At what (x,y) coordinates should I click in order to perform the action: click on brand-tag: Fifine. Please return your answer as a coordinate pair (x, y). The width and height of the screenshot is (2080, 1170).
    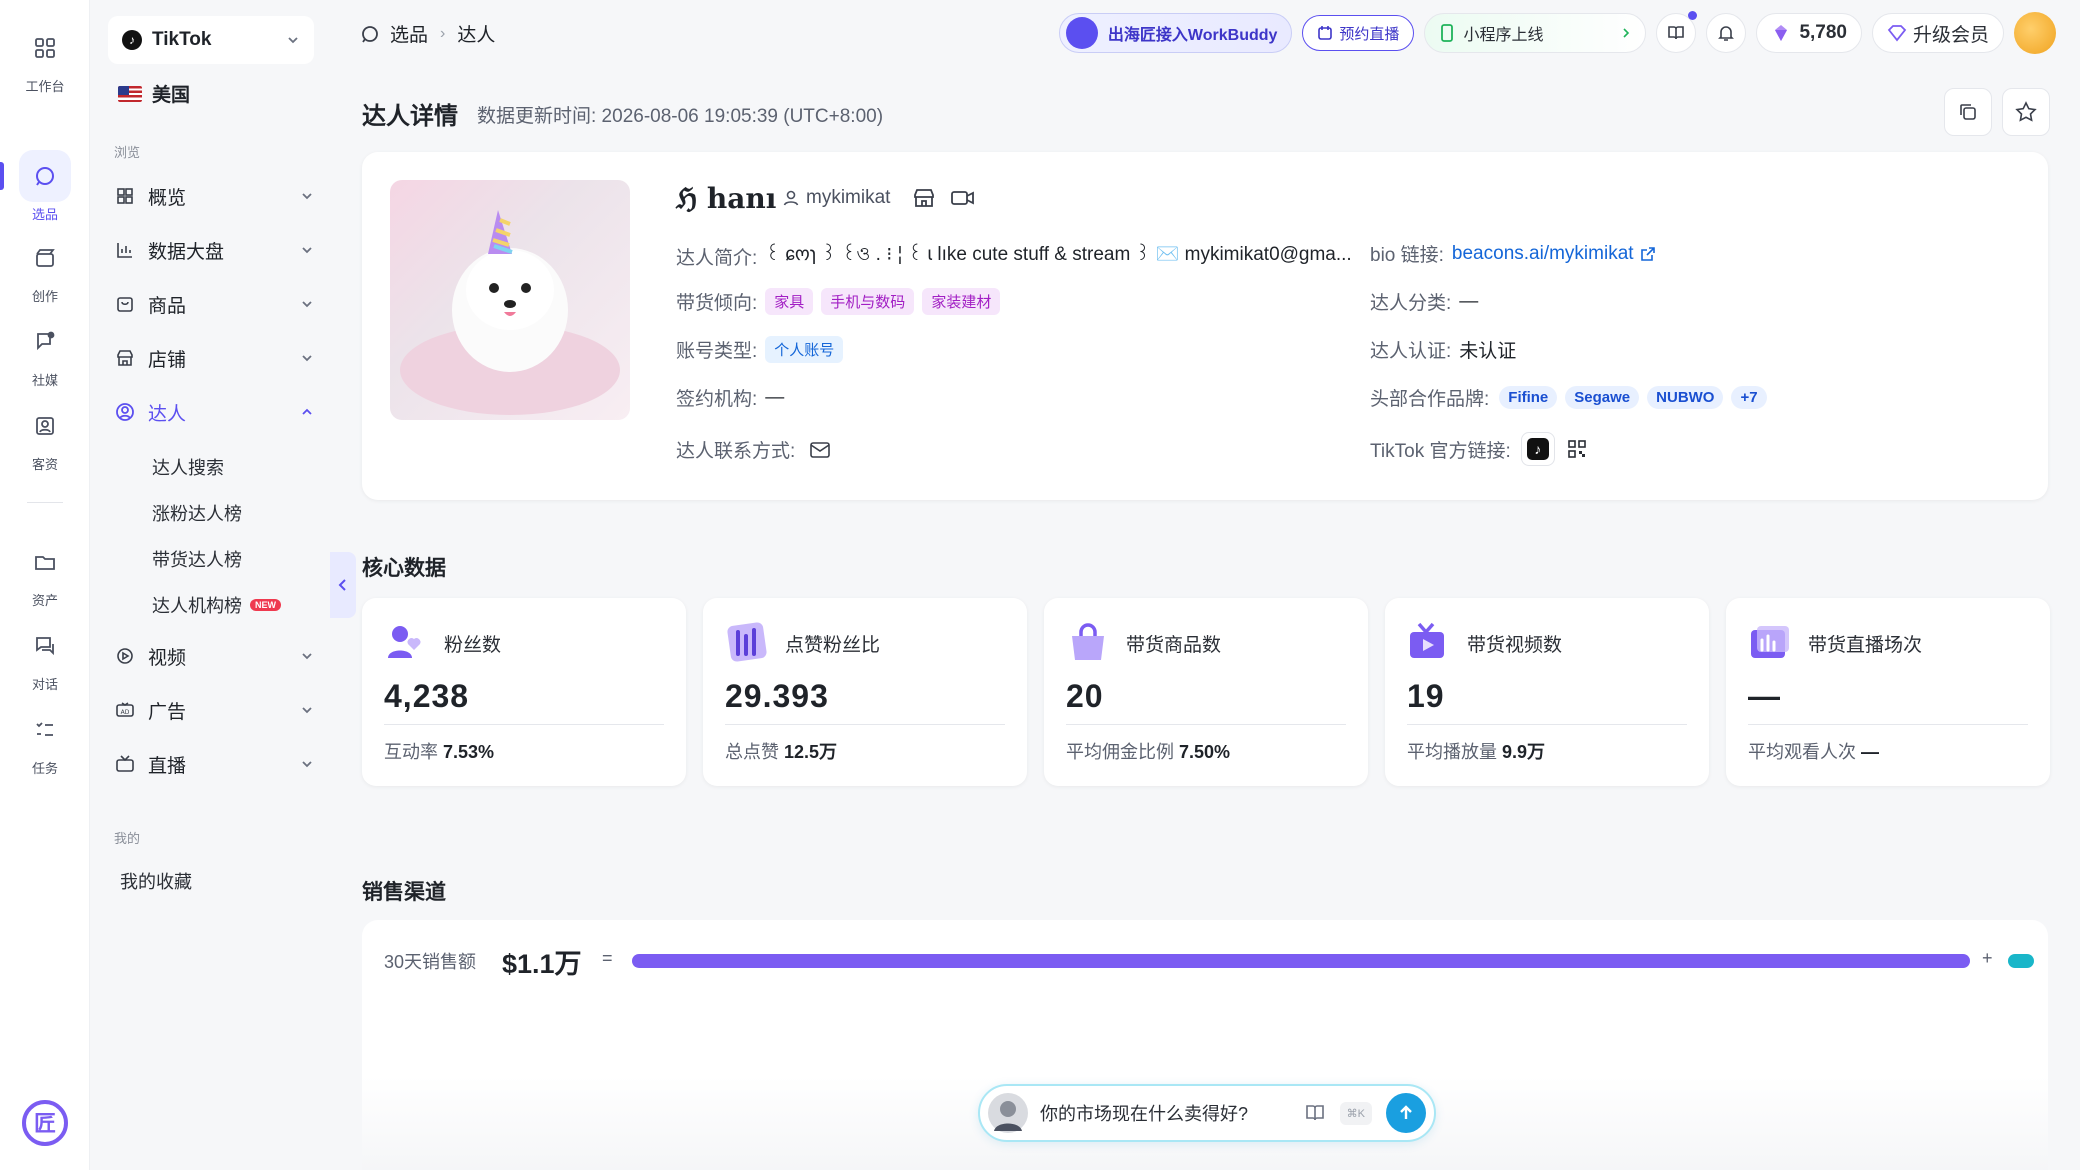
    Looking at the image, I should click on (1528, 397).